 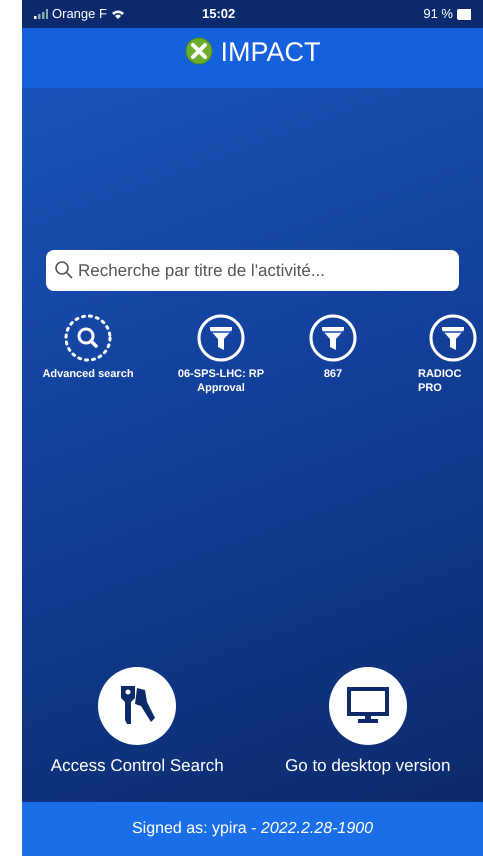 What do you see at coordinates (368, 706) in the screenshot?
I see `monitor-icon` at bounding box center [368, 706].